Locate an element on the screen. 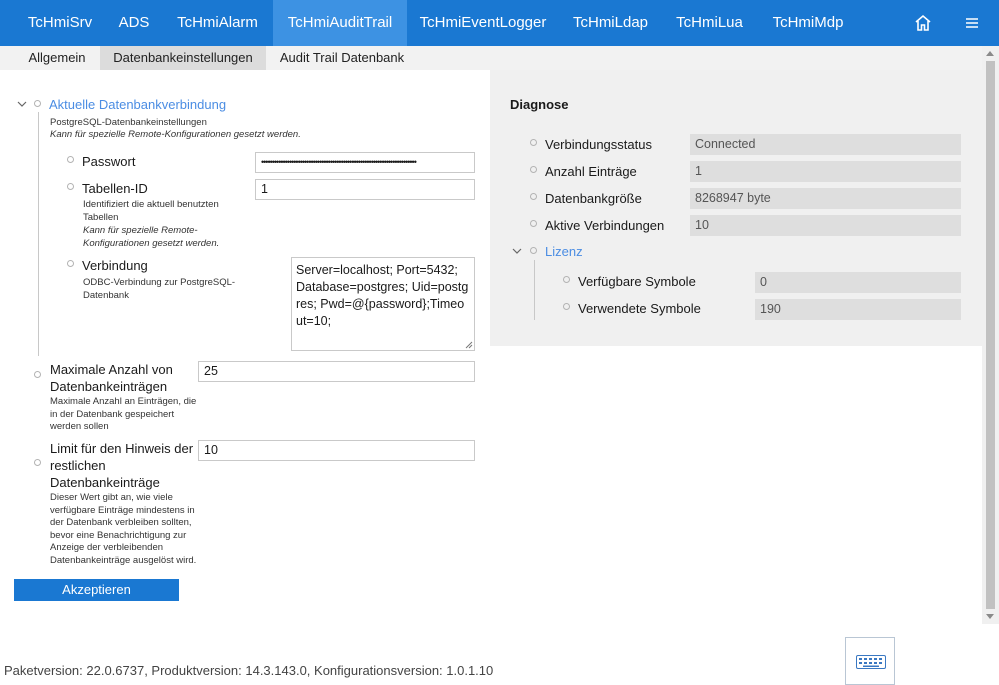 The height and width of the screenshot is (685, 999). diag-label-db-size: Datenbankgröße is located at coordinates (593, 198).